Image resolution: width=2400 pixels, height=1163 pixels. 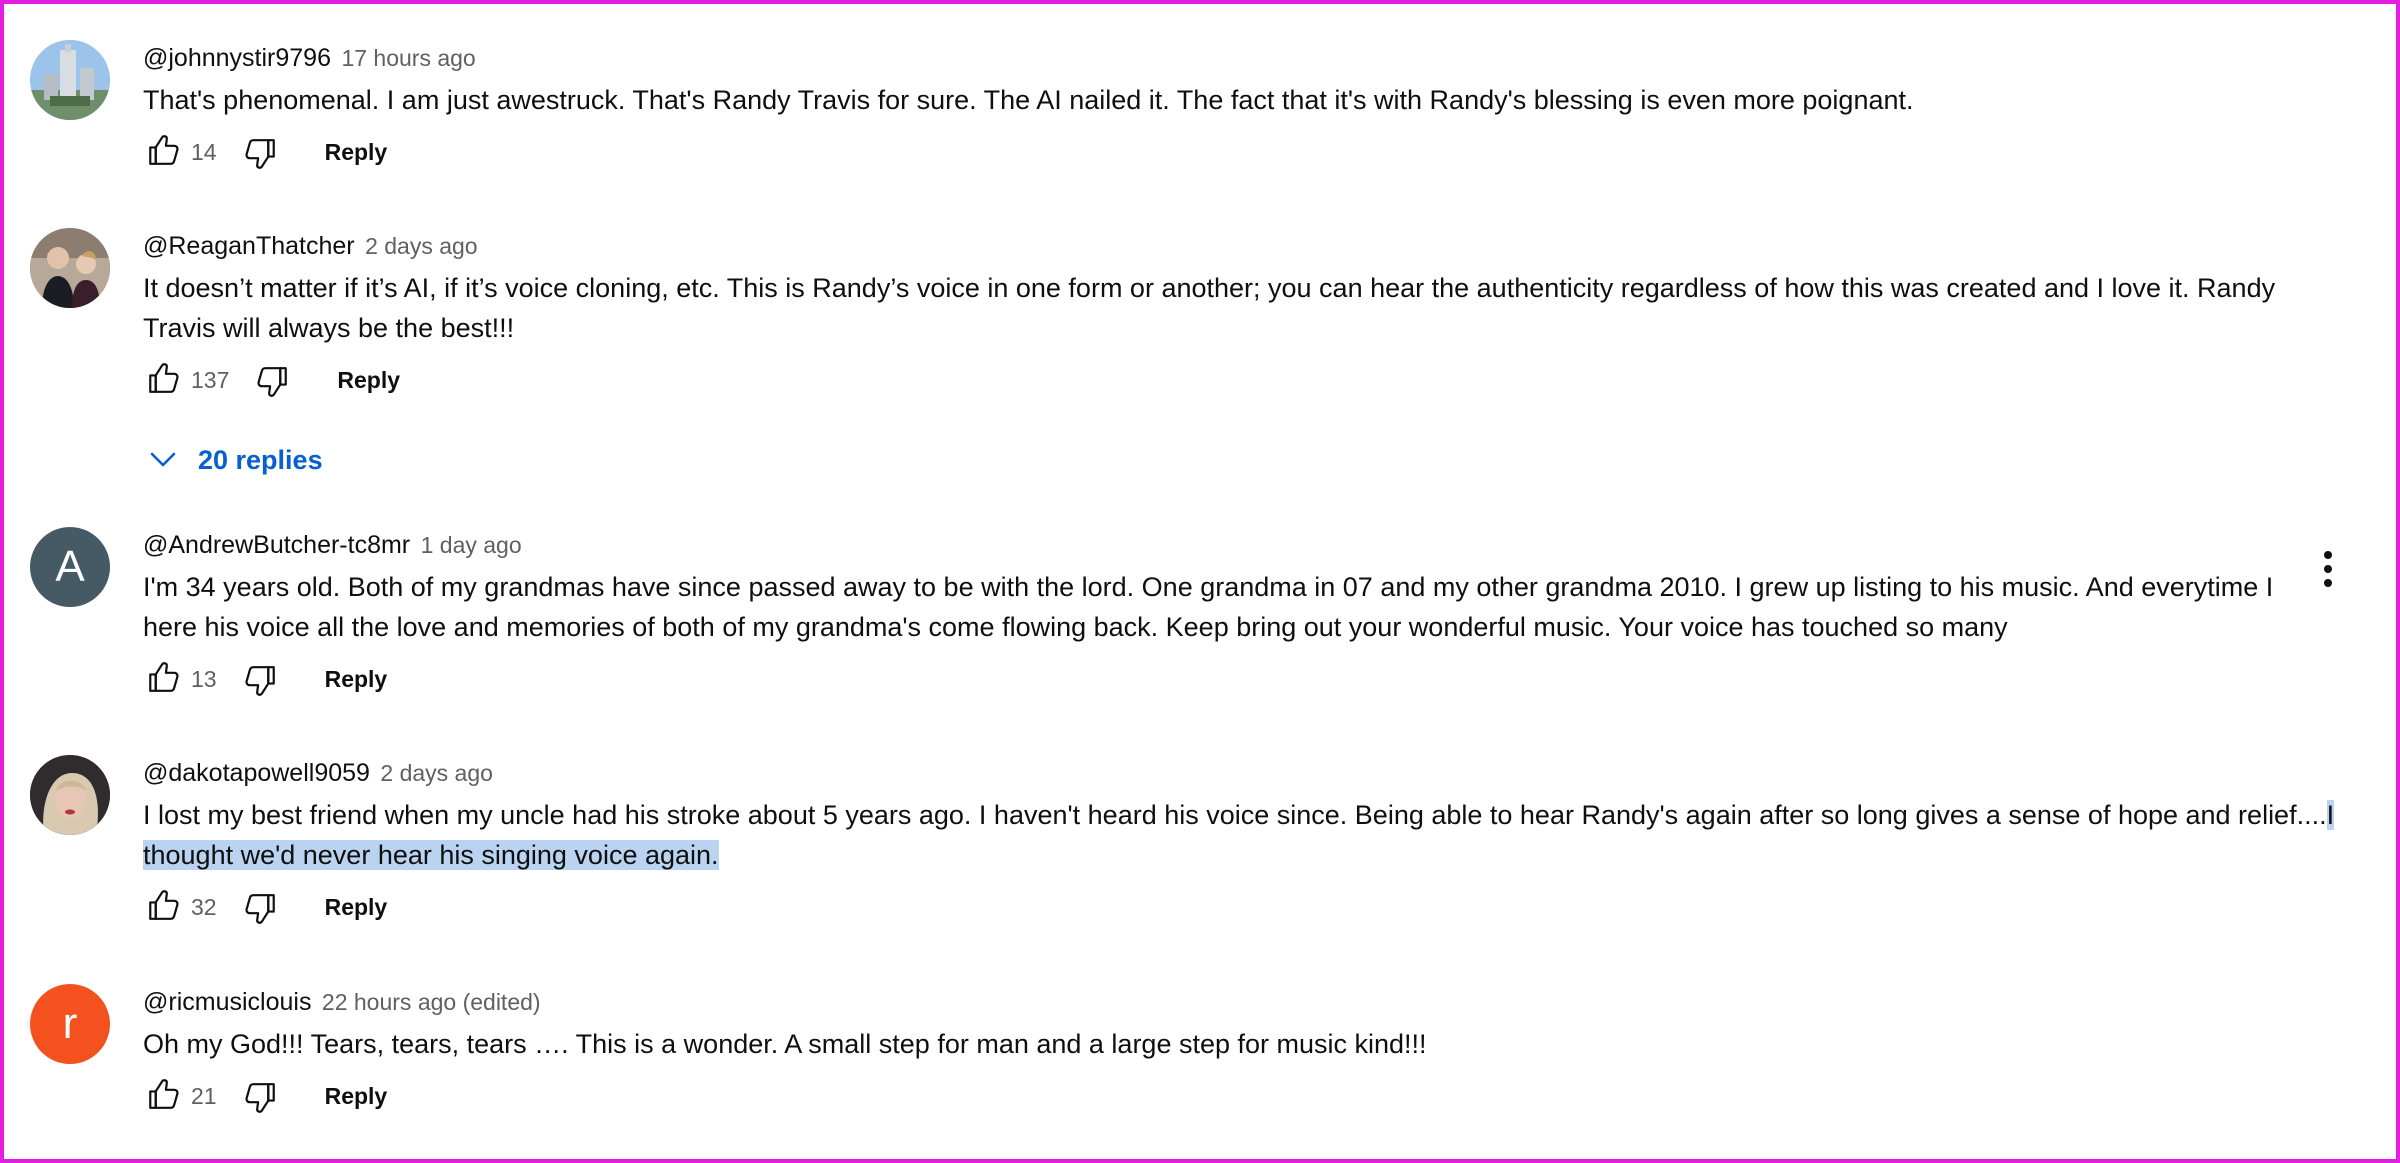 I want to click on building-photo-icon, so click(x=70, y=80).